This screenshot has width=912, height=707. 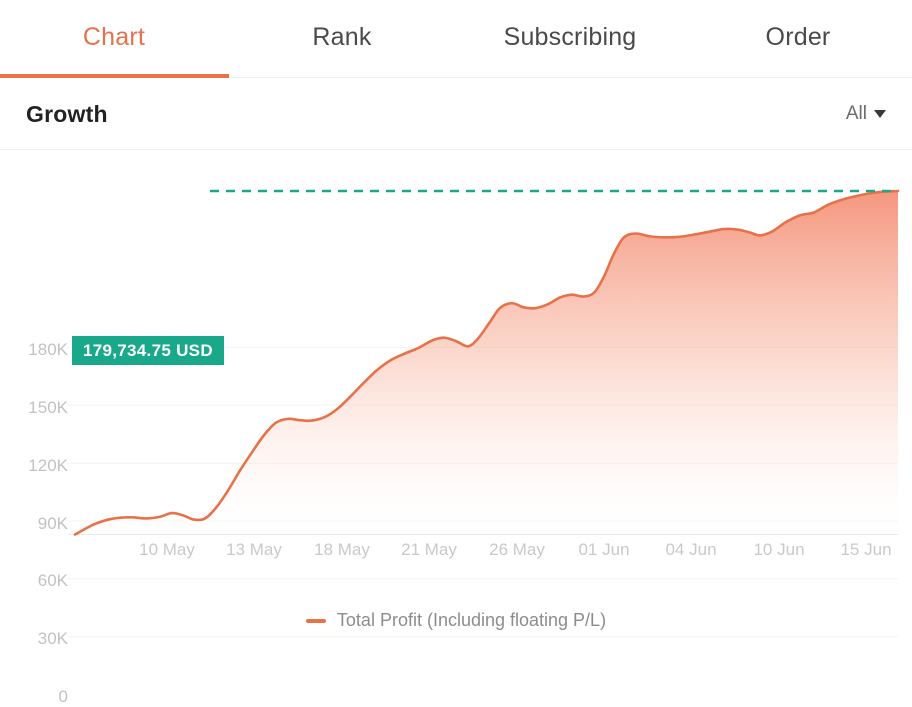 I want to click on tab-order: Order, so click(x=798, y=38).